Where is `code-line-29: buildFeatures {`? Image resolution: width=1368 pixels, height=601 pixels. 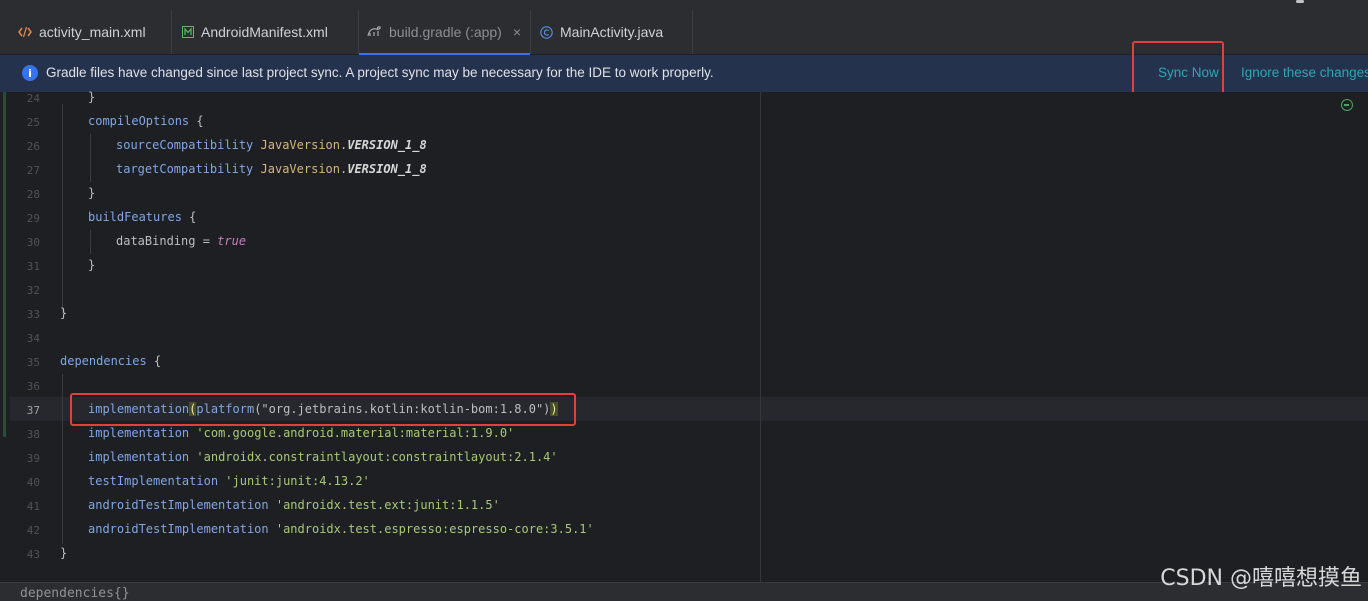
code-line-29: buildFeatures { is located at coordinates (142, 217).